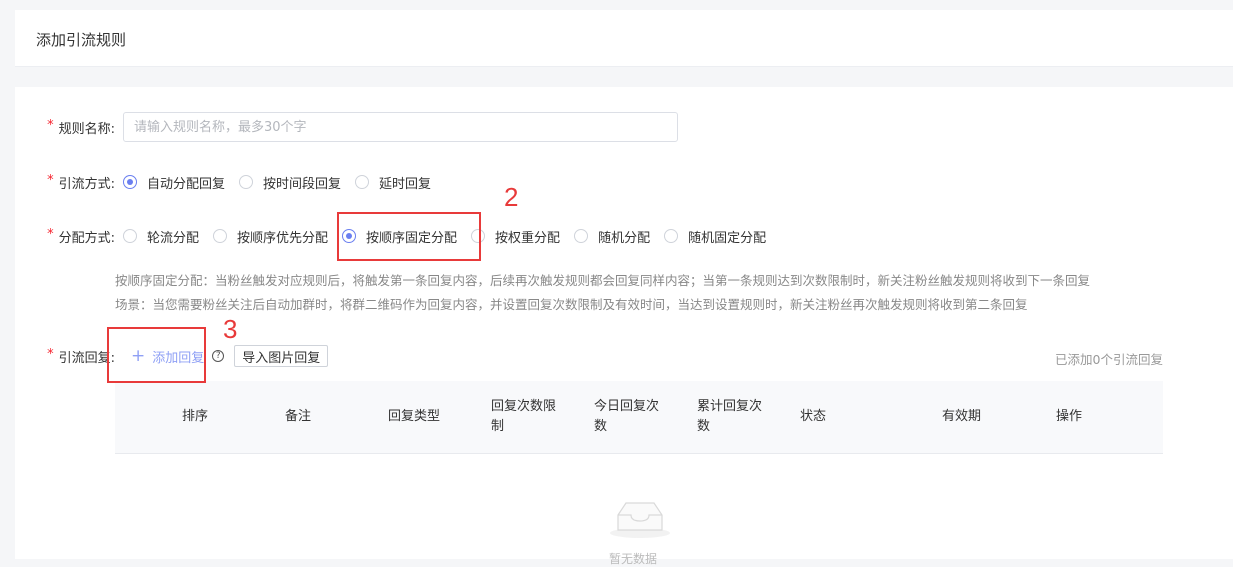  Describe the element at coordinates (81, 356) in the screenshot. I see `replies-label: * 引流回复:` at that location.